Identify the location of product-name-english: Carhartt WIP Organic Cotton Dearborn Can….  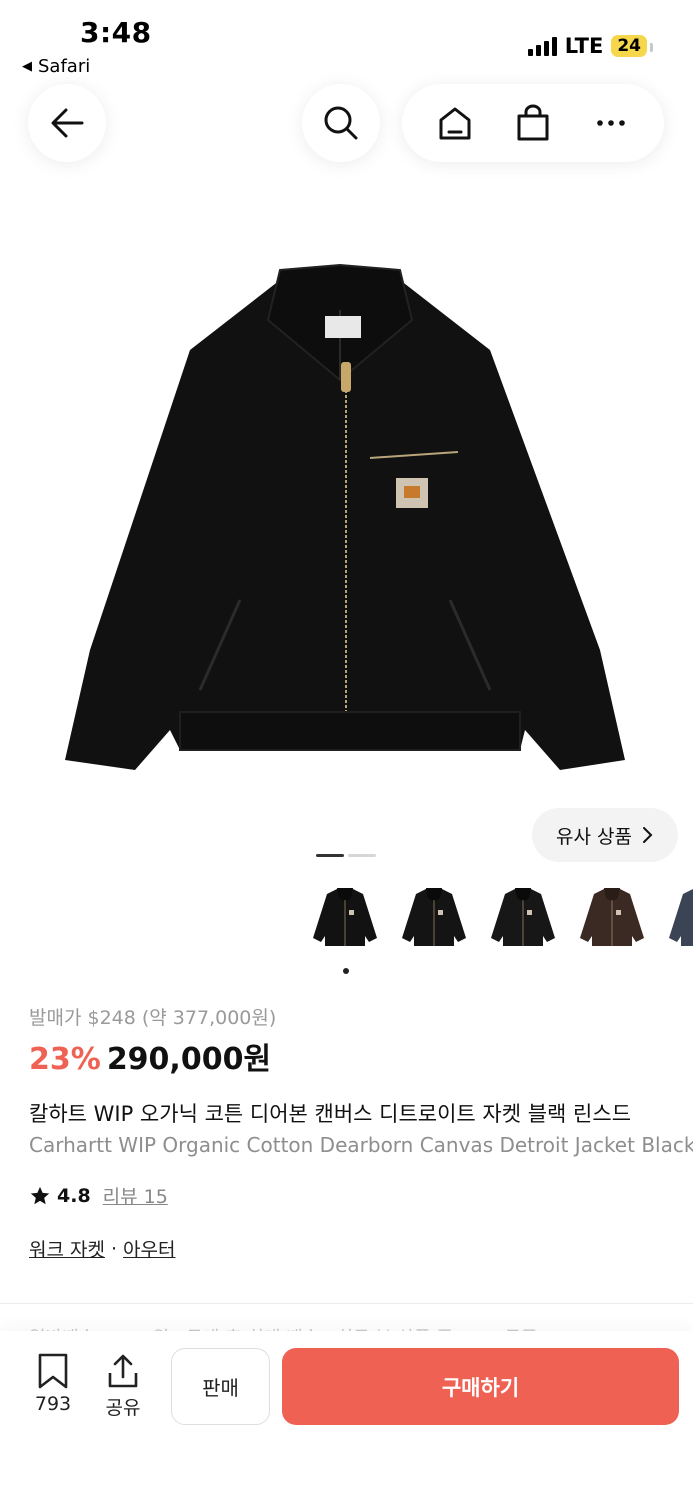
(361, 1145).